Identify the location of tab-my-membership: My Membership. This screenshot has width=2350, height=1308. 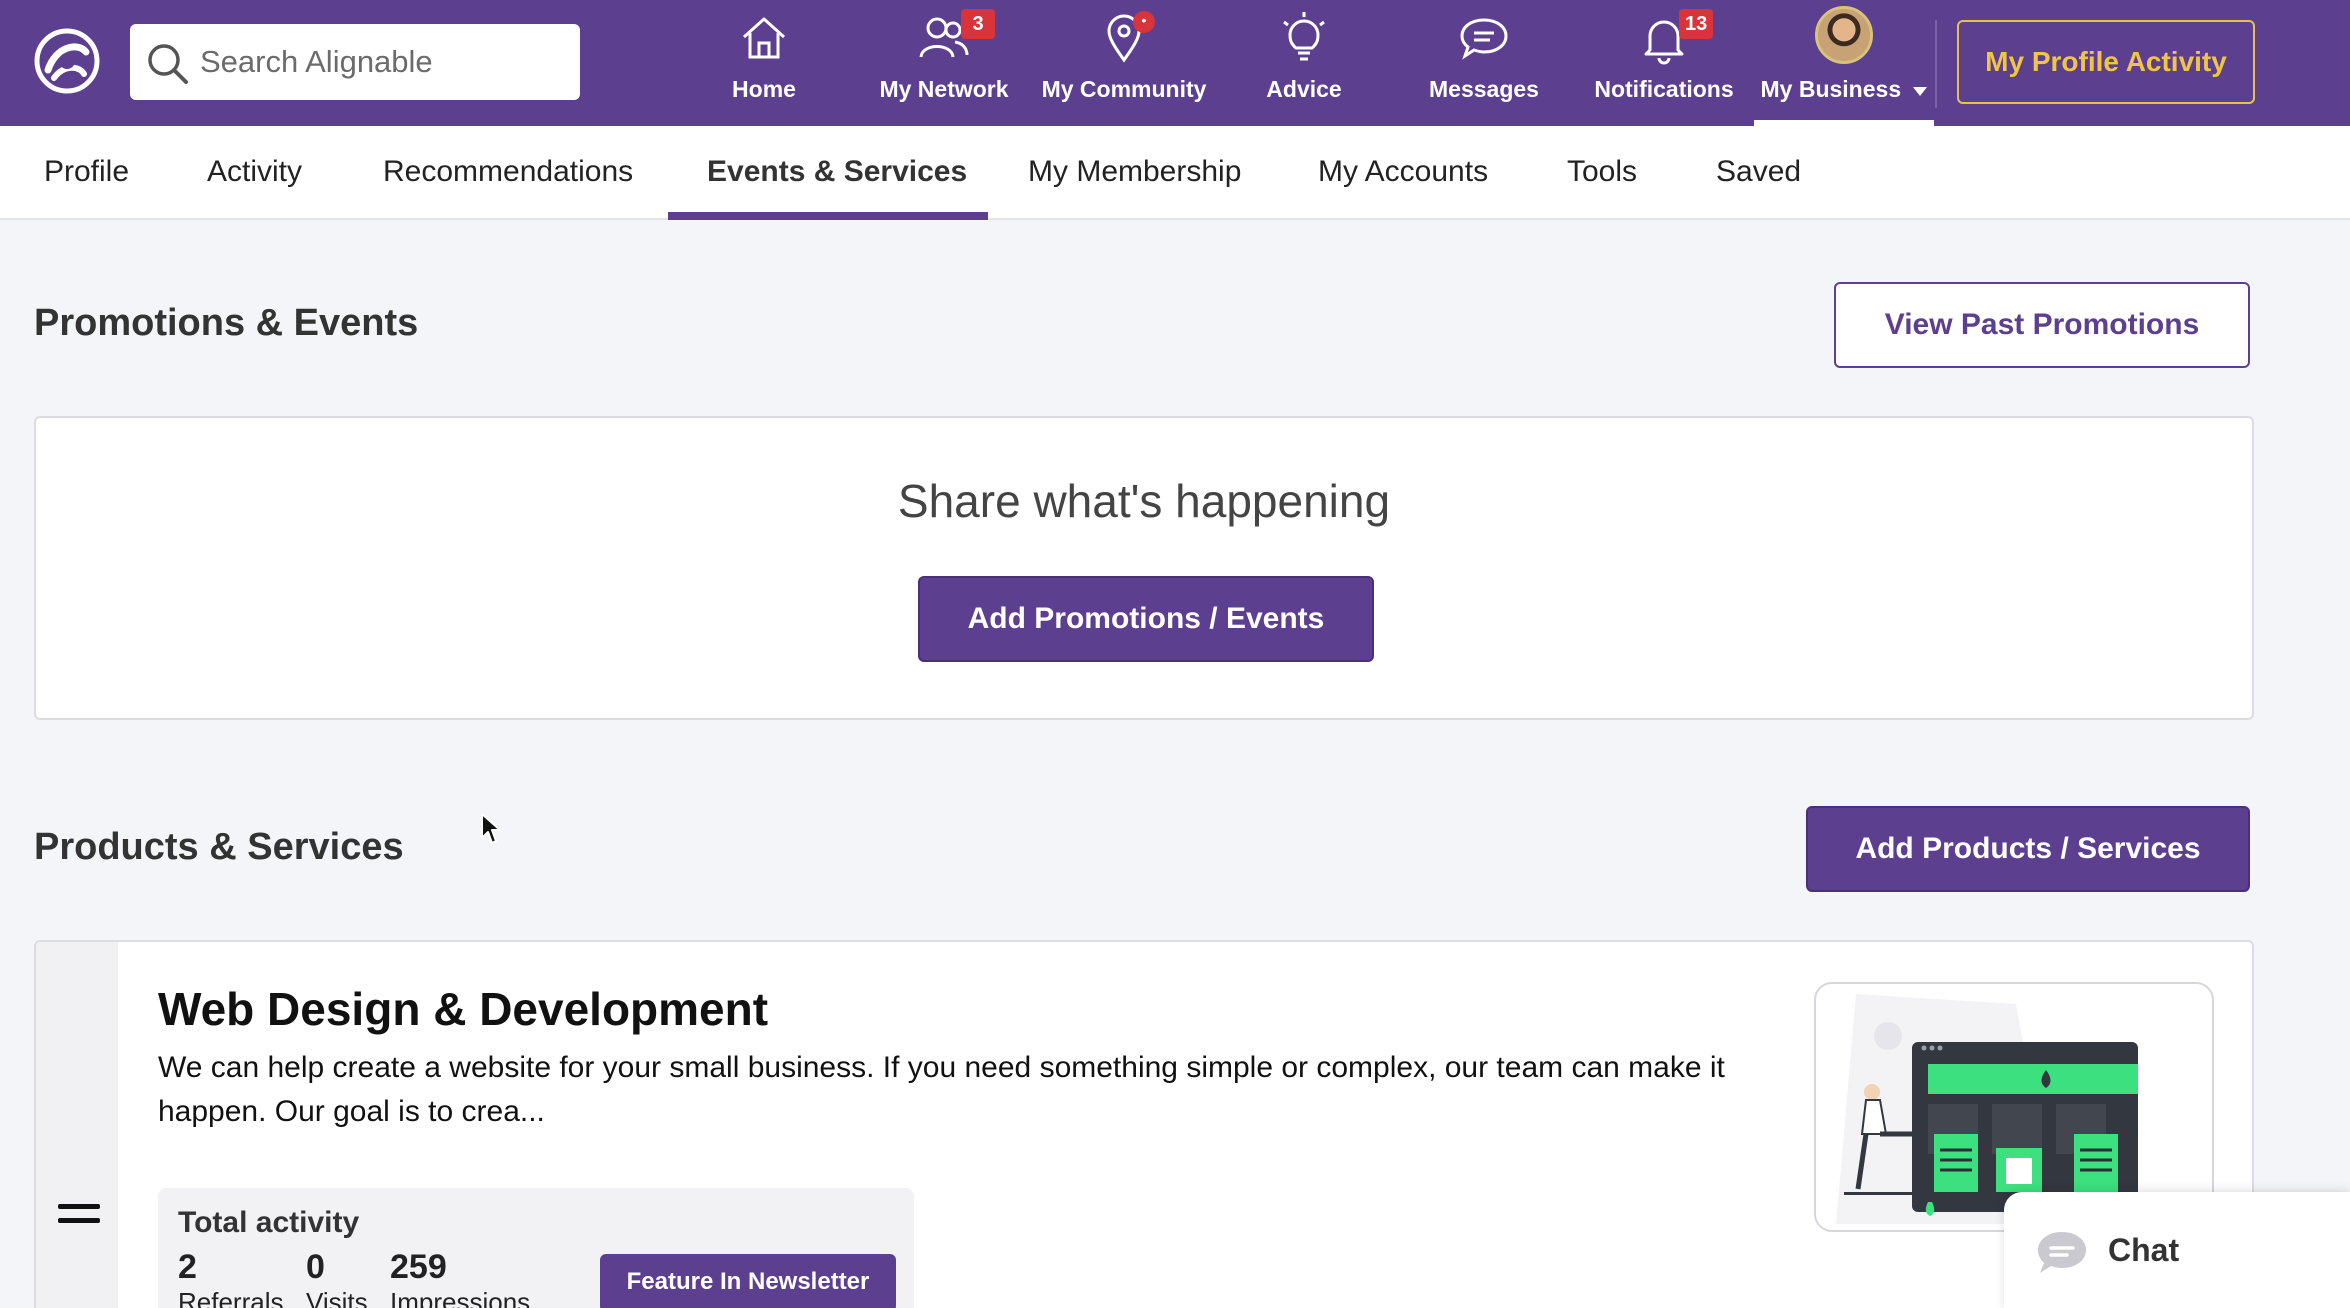
(1134, 173).